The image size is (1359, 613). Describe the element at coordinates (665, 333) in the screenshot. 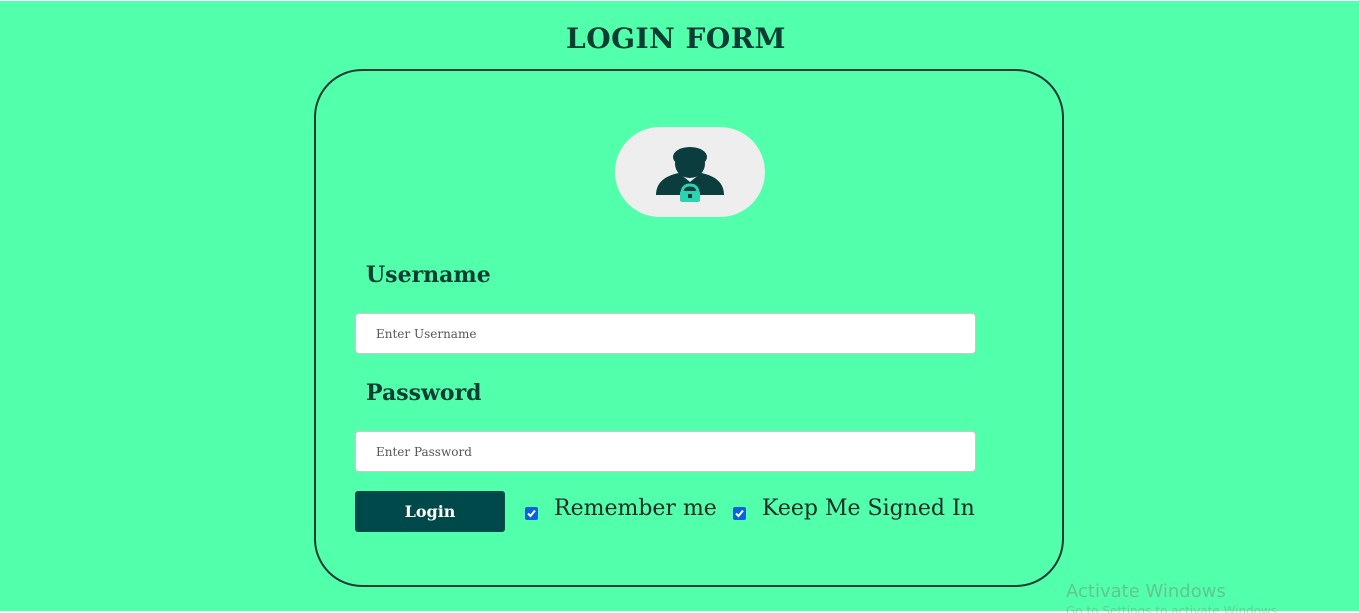

I see `username-input` at that location.